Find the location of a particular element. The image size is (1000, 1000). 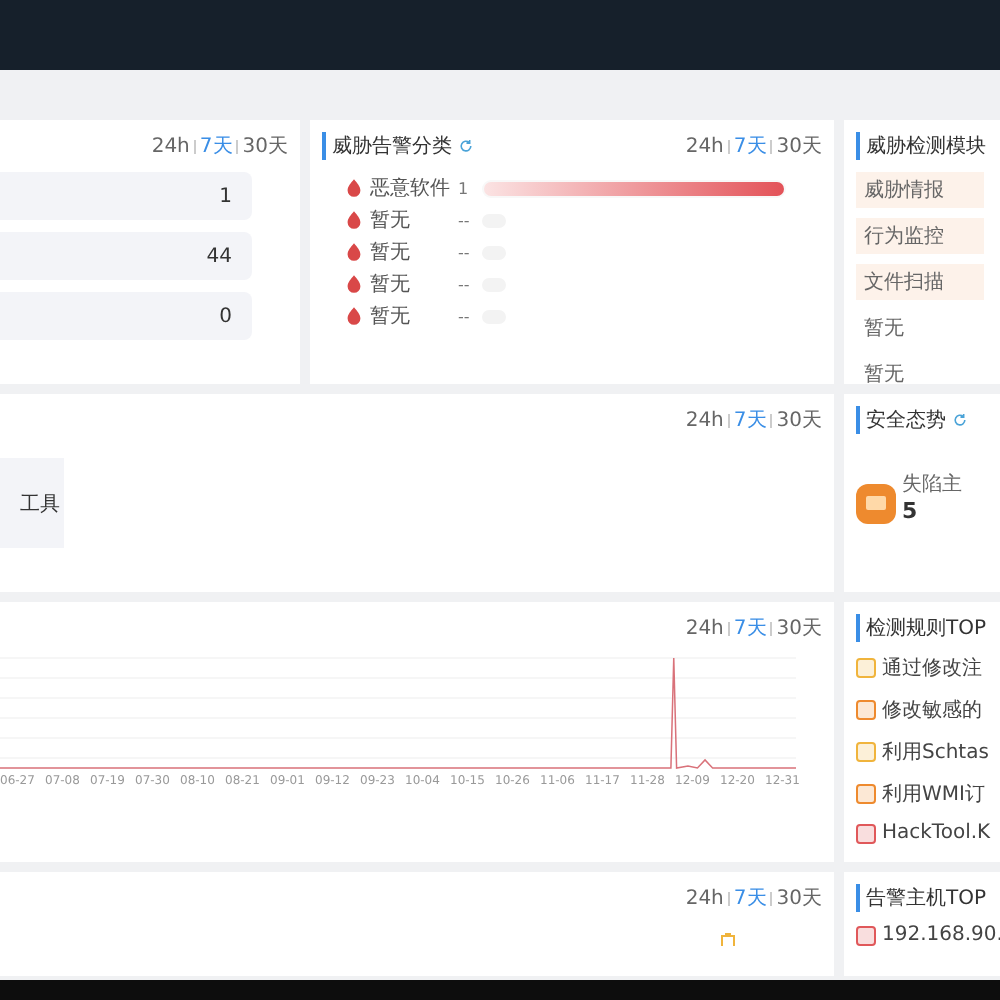

panel-title: 告警主机TOP is located at coordinates (921, 898).